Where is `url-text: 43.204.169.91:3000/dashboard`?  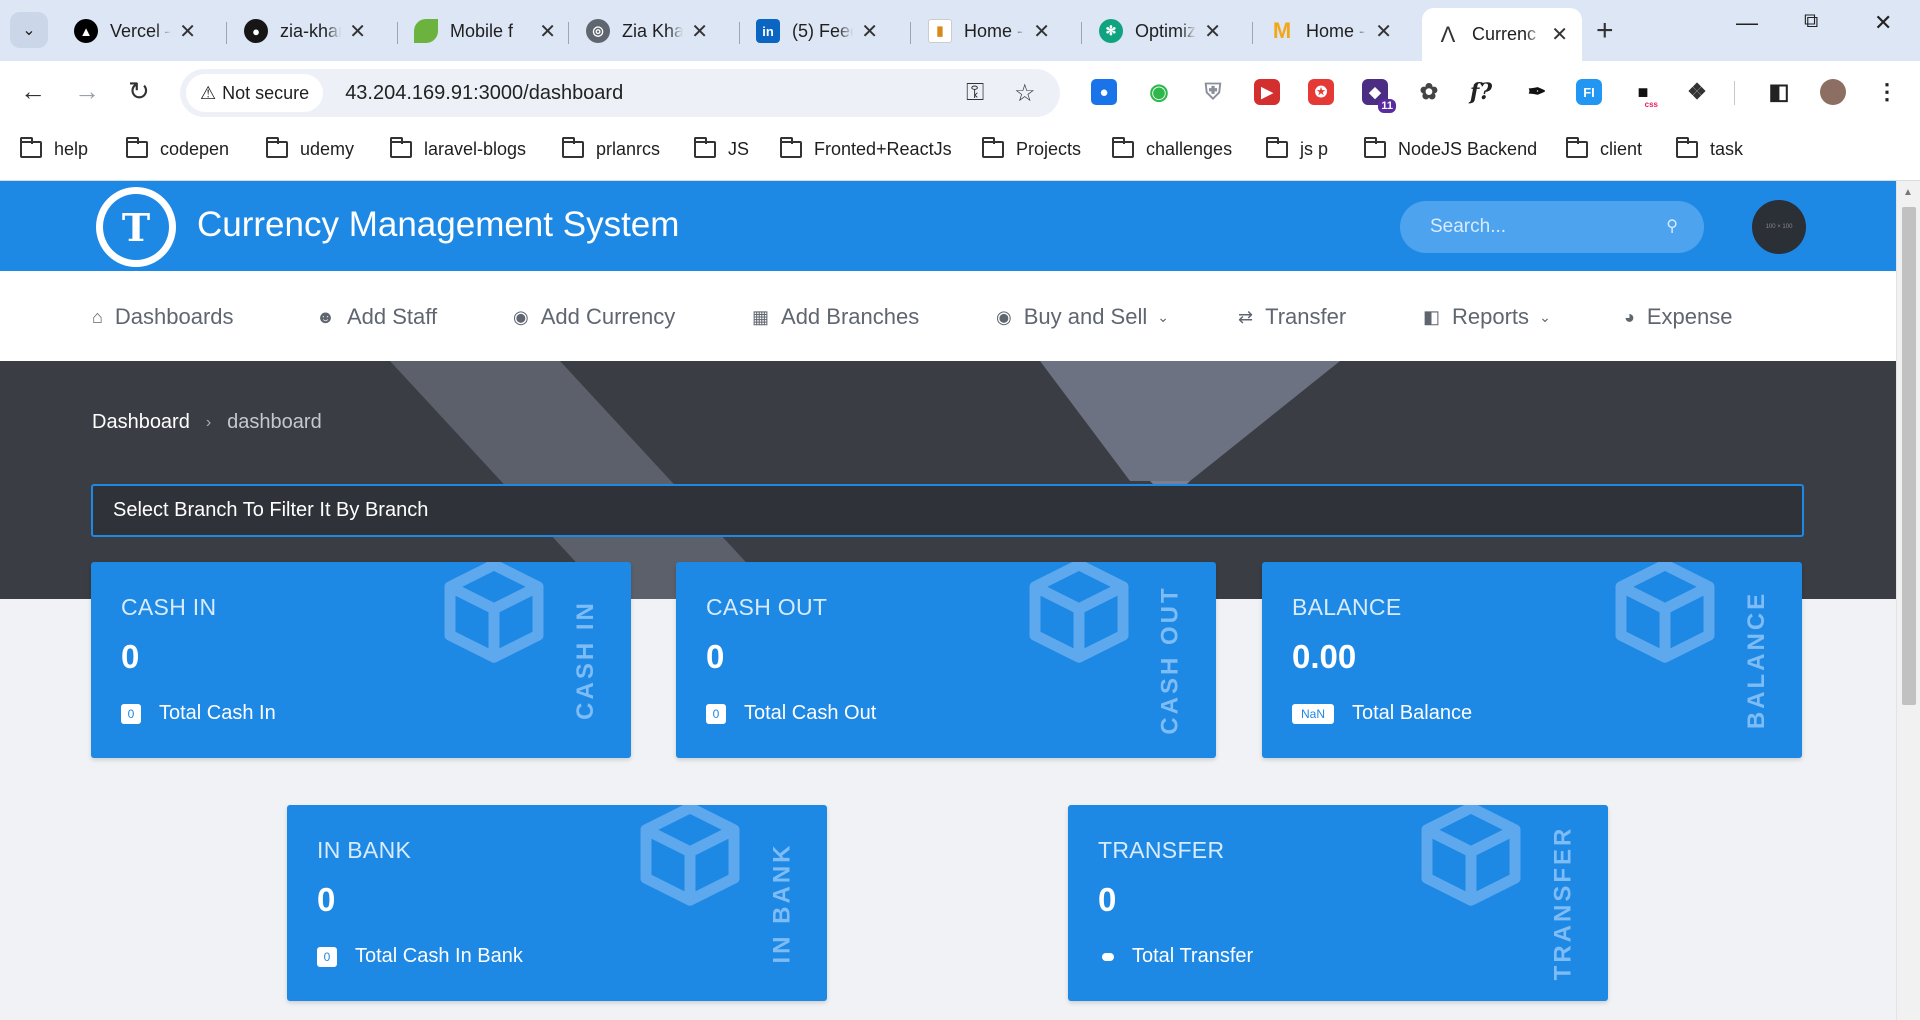
url-text: 43.204.169.91:3000/dashboard is located at coordinates (484, 93).